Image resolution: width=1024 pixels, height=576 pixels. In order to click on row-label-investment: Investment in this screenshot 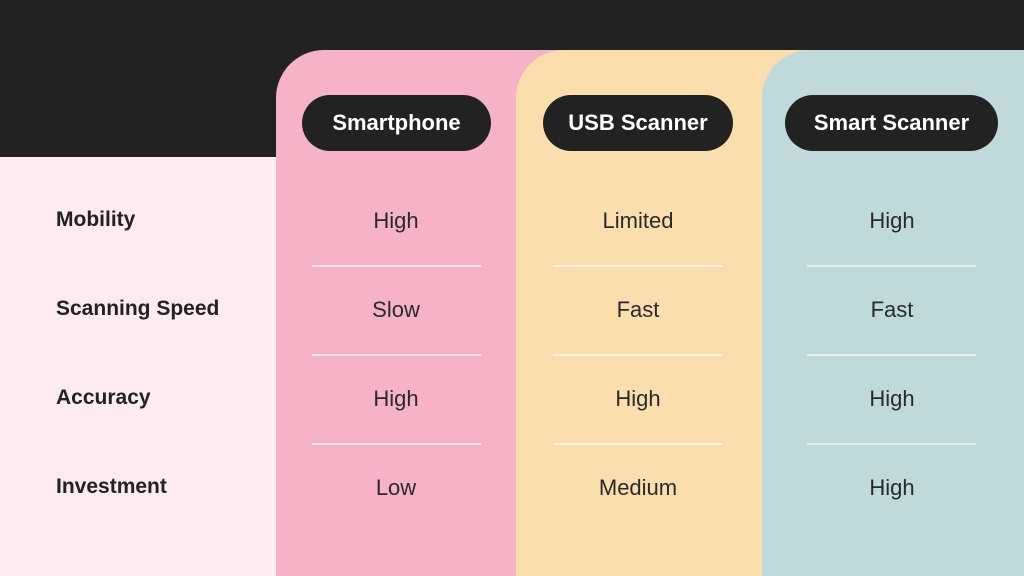, I will do `click(111, 486)`.